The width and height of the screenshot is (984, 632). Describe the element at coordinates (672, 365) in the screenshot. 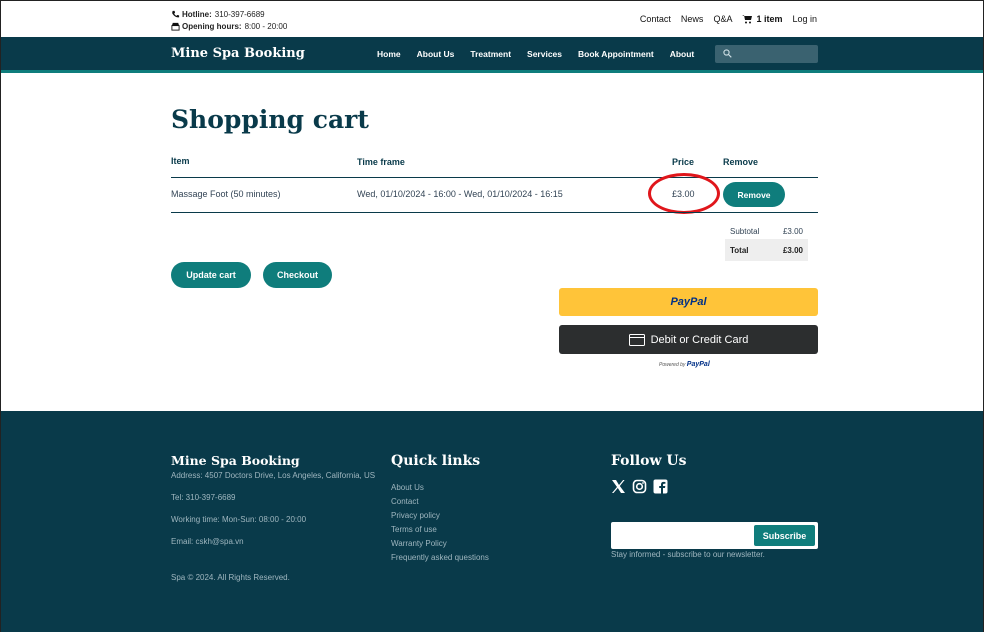

I see `powered-label: Powered by` at that location.